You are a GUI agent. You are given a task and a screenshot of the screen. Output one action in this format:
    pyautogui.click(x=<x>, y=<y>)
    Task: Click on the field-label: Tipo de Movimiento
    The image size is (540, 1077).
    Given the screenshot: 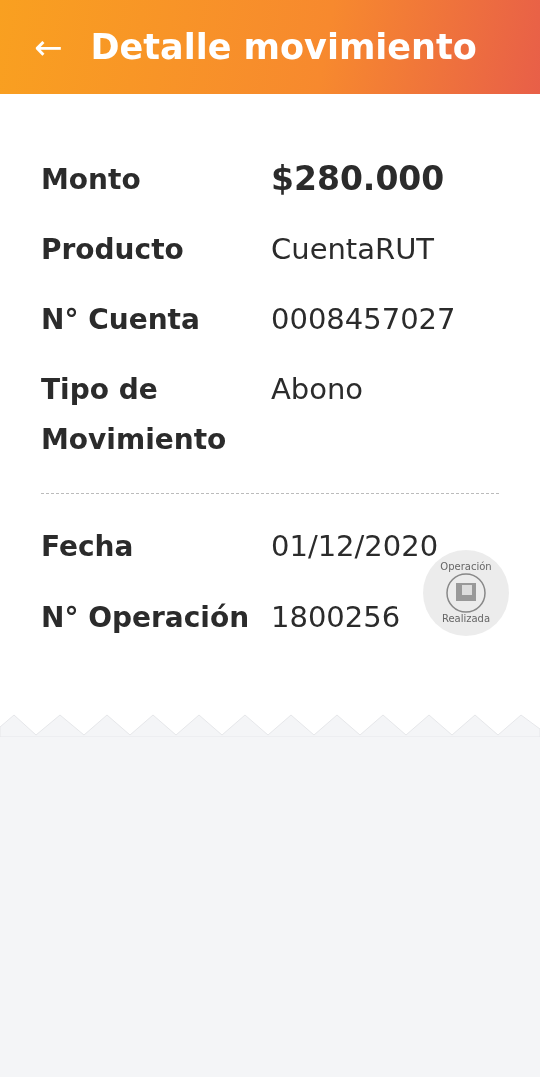 What is the action you would take?
    pyautogui.click(x=134, y=415)
    